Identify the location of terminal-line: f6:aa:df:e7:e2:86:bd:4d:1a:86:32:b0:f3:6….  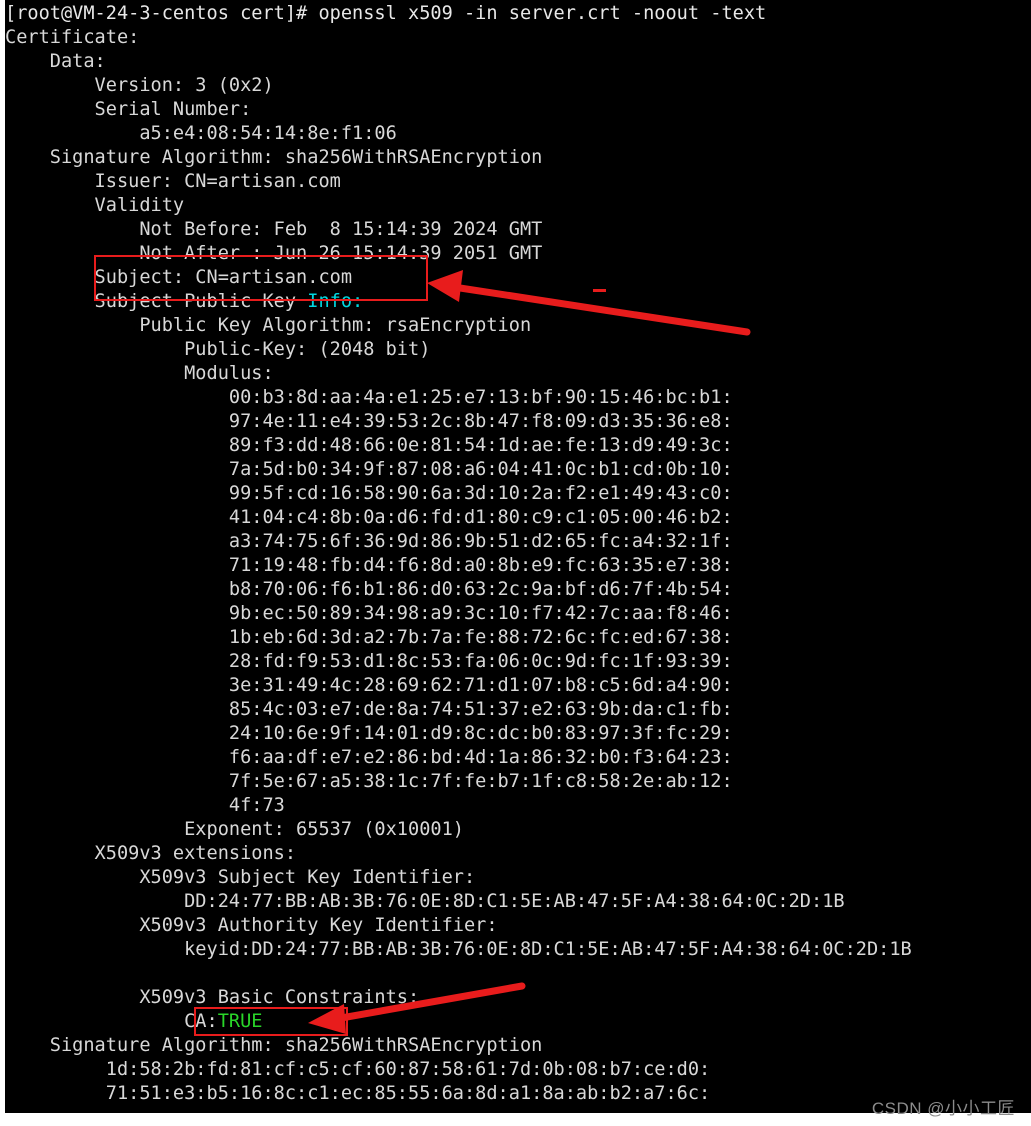
(369, 757).